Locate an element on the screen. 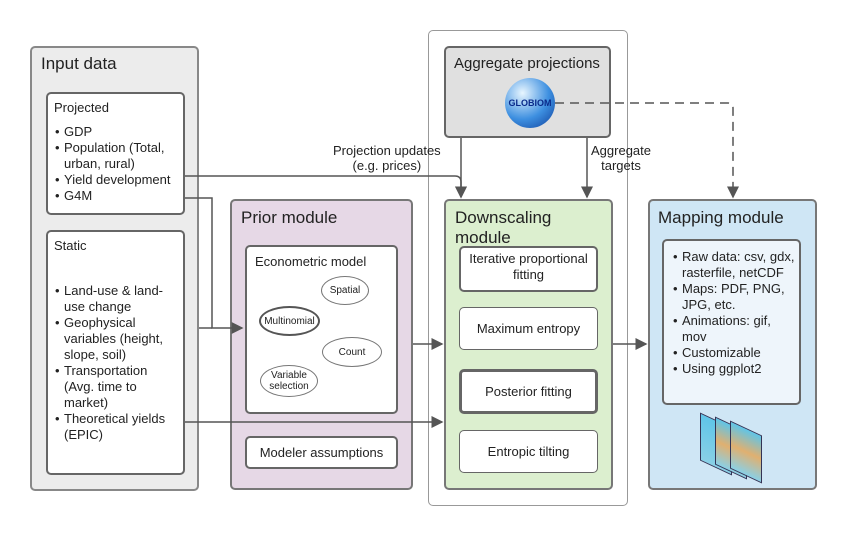 The width and height of the screenshot is (846, 536). arrow-yield-to-downscaling is located at coordinates (326, 187).